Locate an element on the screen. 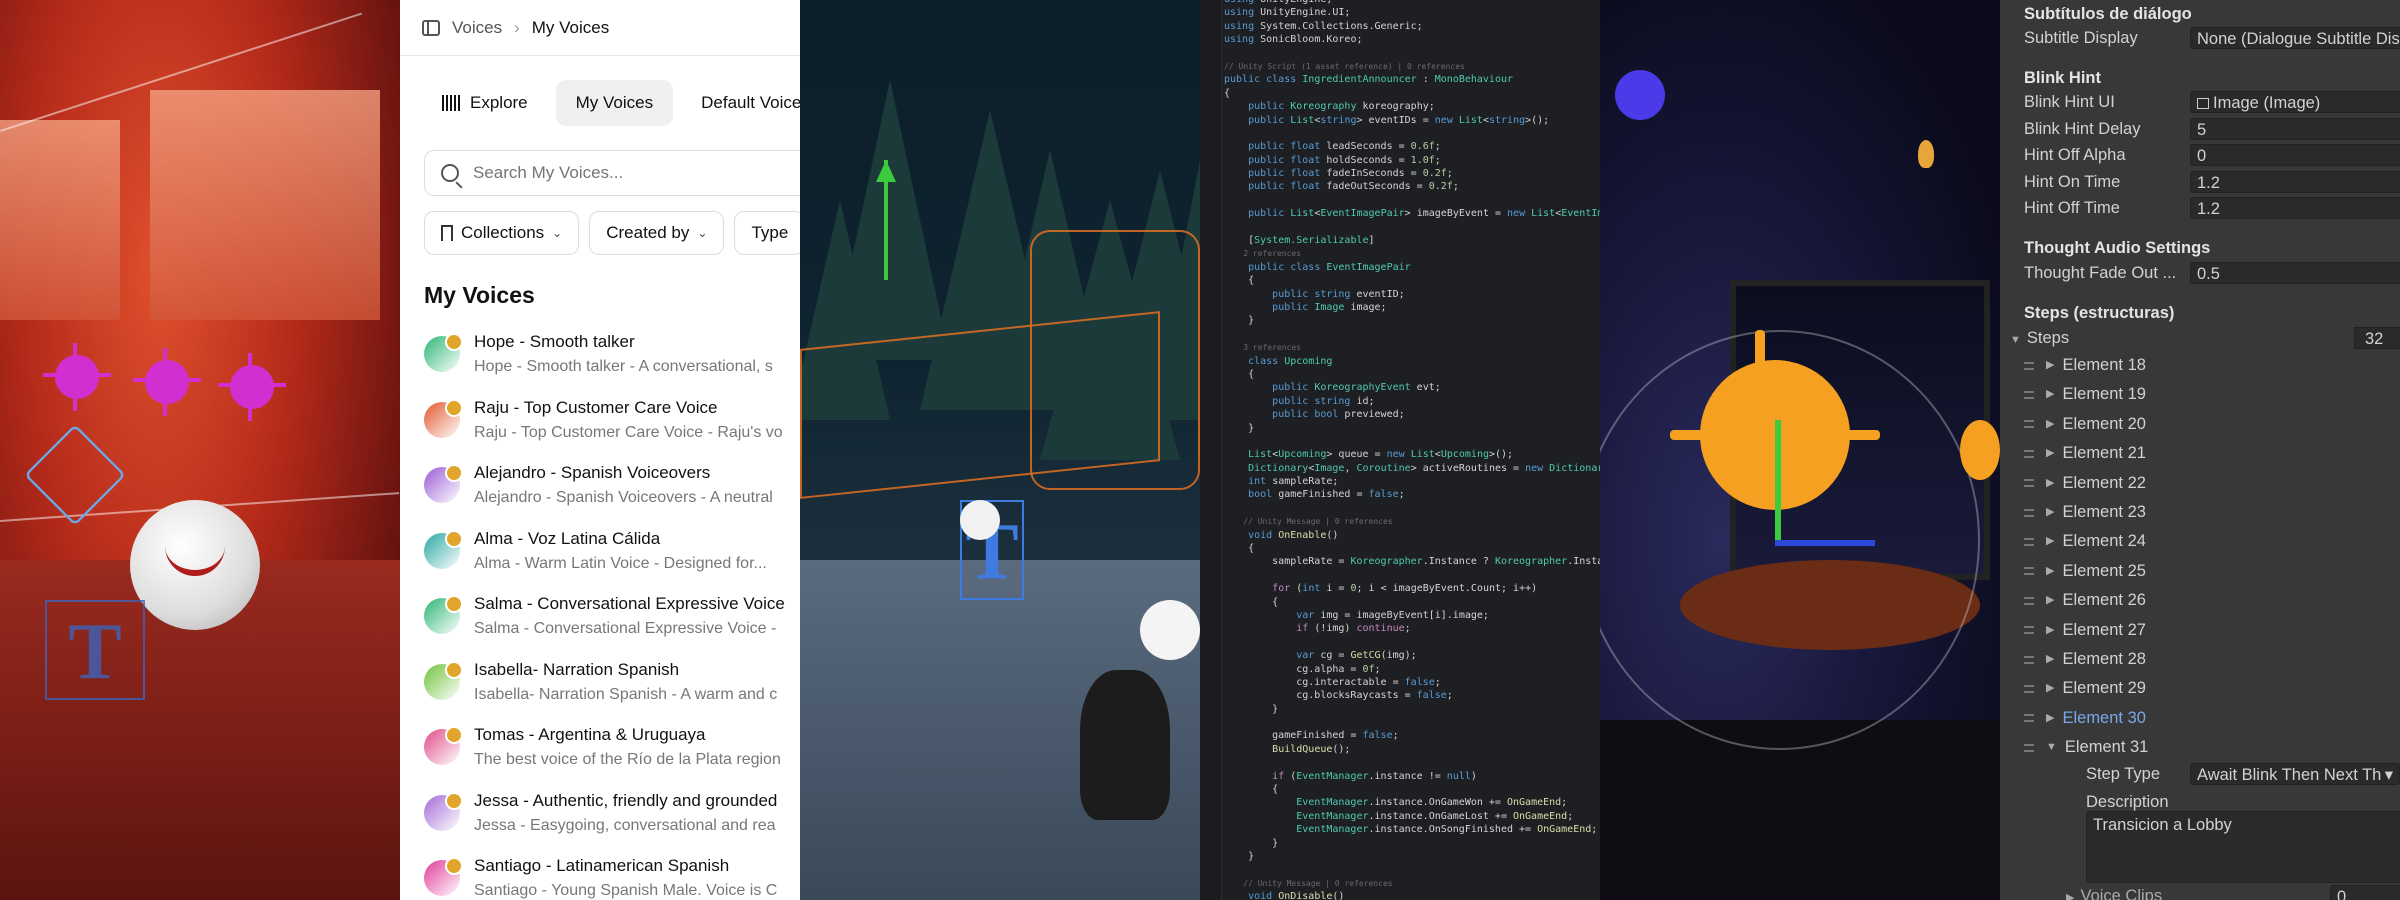 This screenshot has width=2400, height=900. blink-hint-delay-field: 5 is located at coordinates (2295, 129).